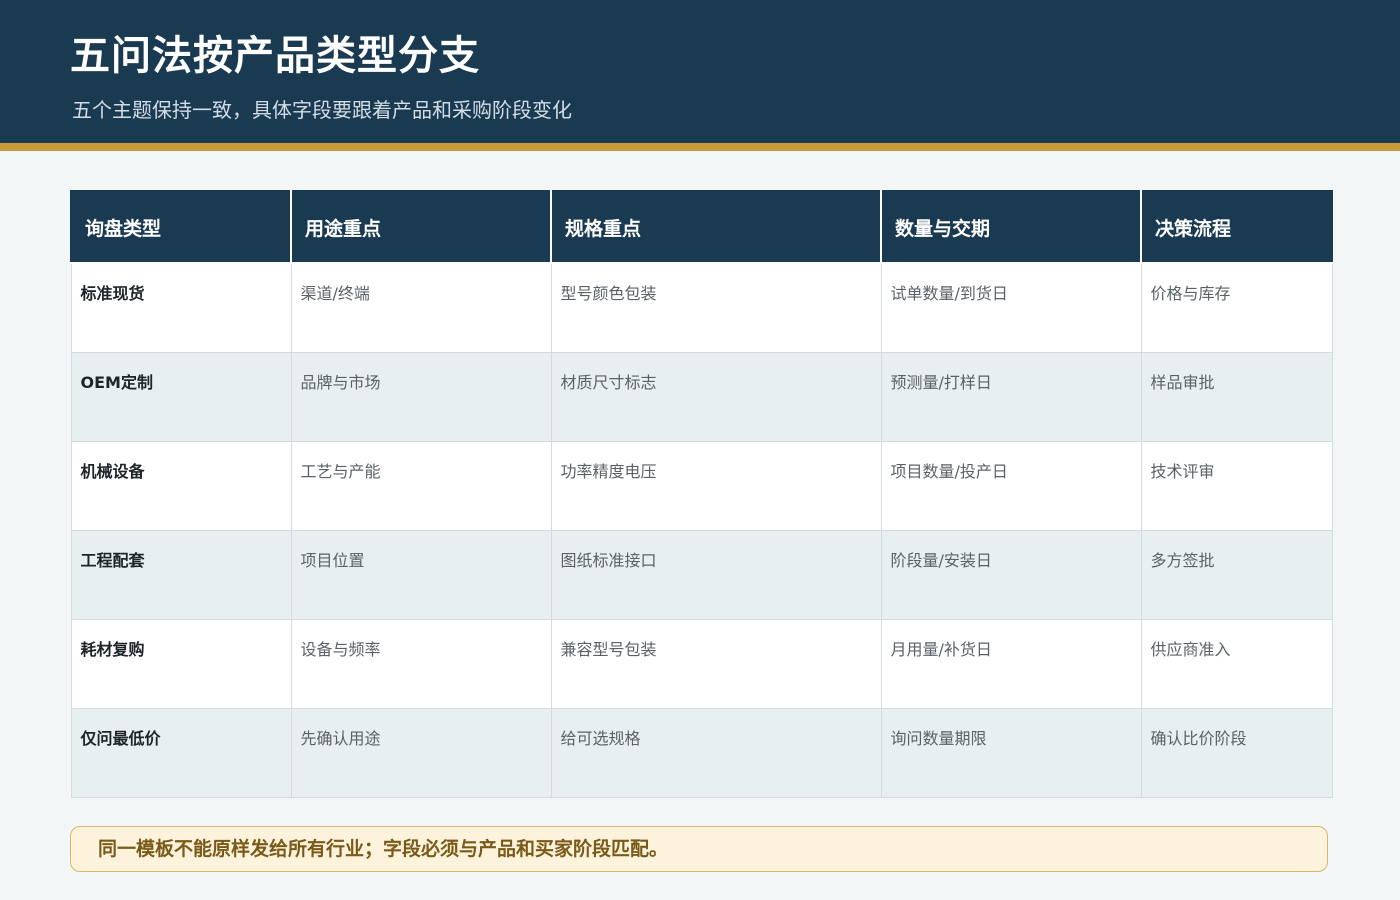 The width and height of the screenshot is (1400, 900). I want to click on warning-note-text: 同一模板不能原样发给所有行业；字段必须与产品和买家阶段匹配。, so click(383, 849).